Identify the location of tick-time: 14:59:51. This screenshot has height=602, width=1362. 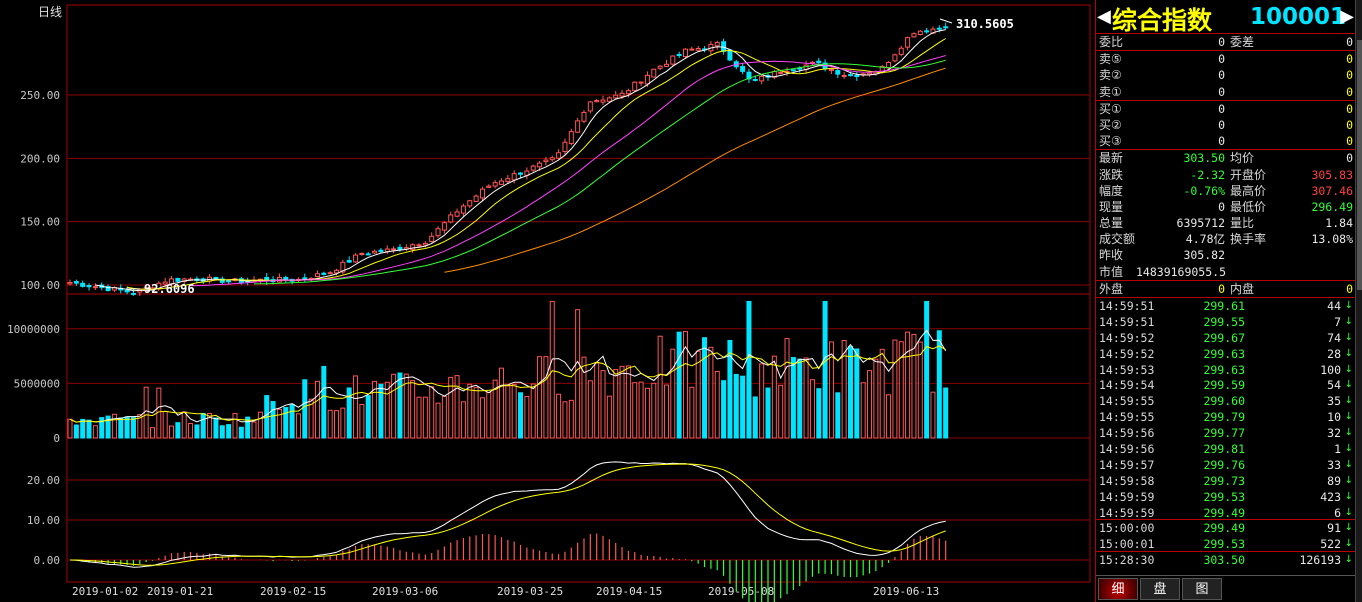
(1127, 321).